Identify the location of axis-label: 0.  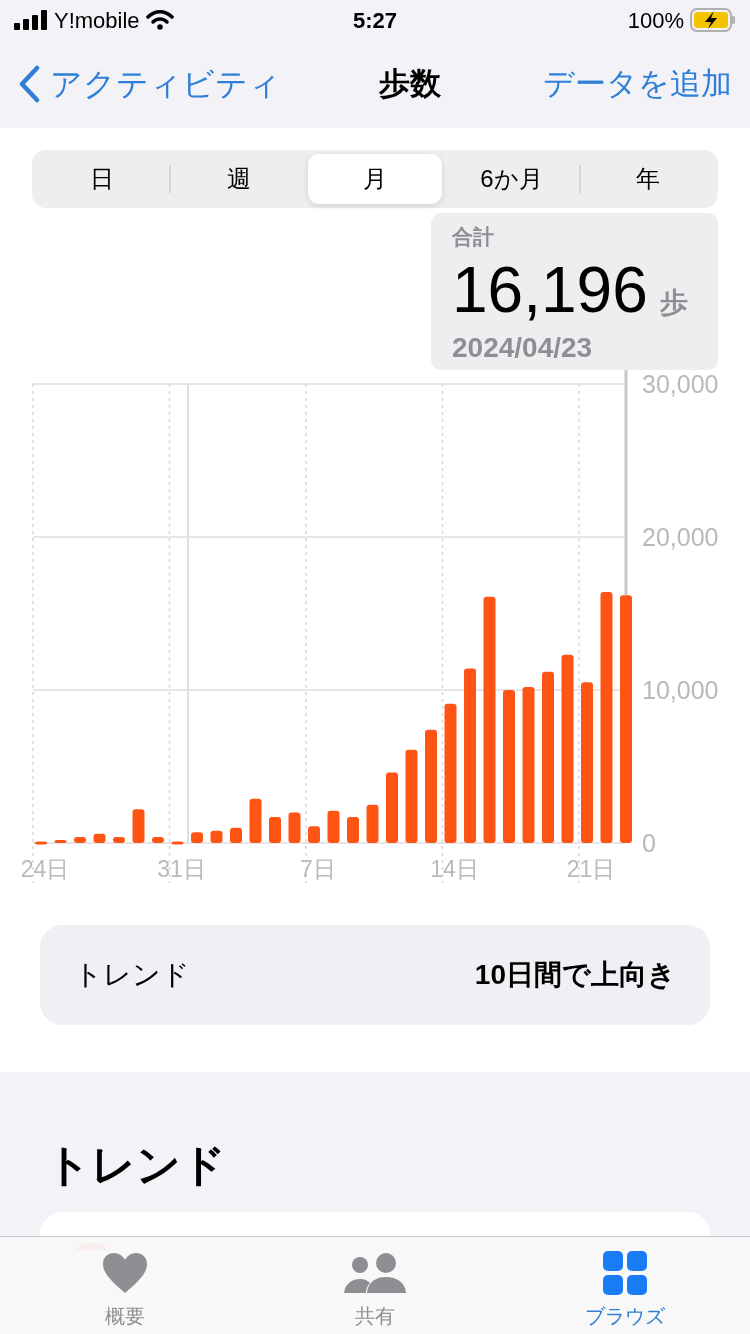
(649, 843).